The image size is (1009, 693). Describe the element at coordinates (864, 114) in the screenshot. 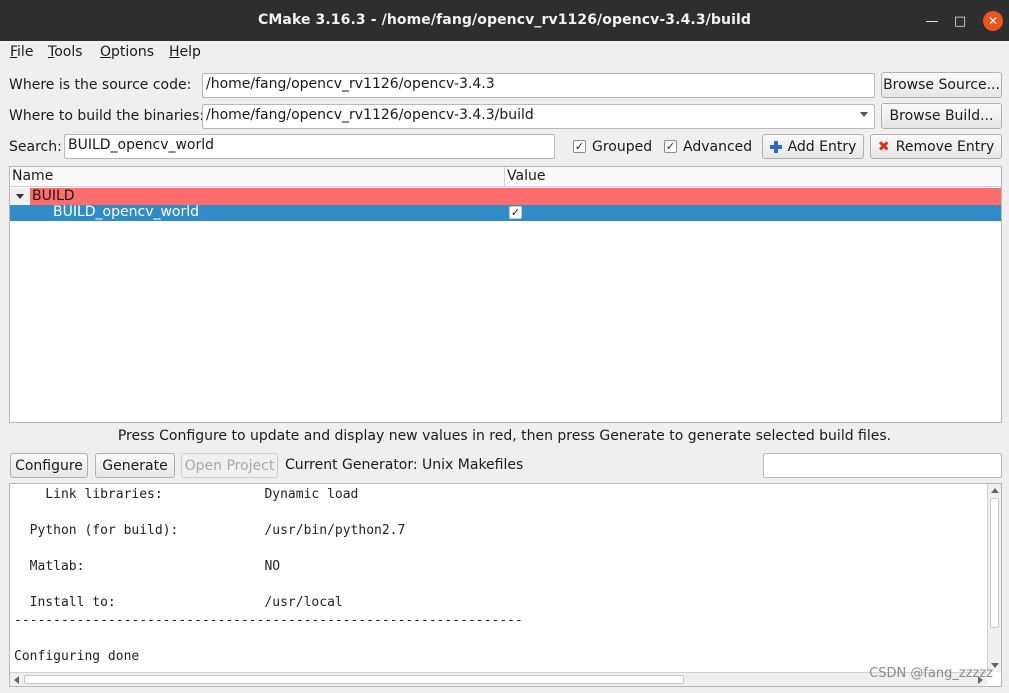

I see `chevron-down-icon` at that location.